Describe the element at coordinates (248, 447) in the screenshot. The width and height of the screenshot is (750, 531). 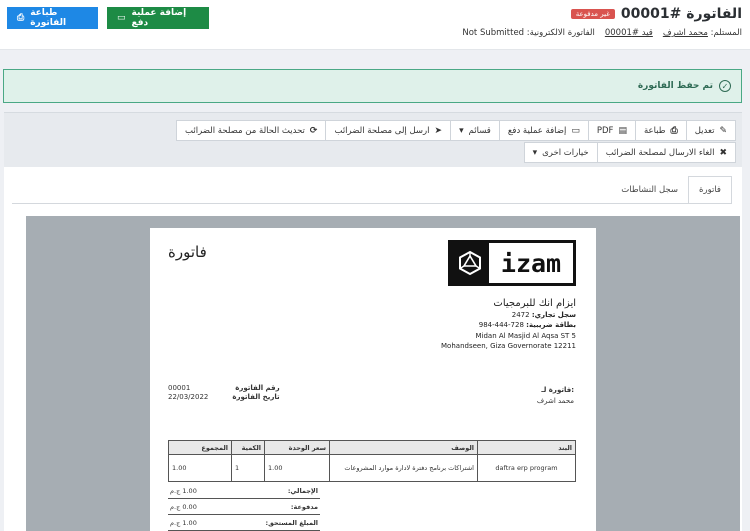
I see `col-quantity: الكمية` at that location.